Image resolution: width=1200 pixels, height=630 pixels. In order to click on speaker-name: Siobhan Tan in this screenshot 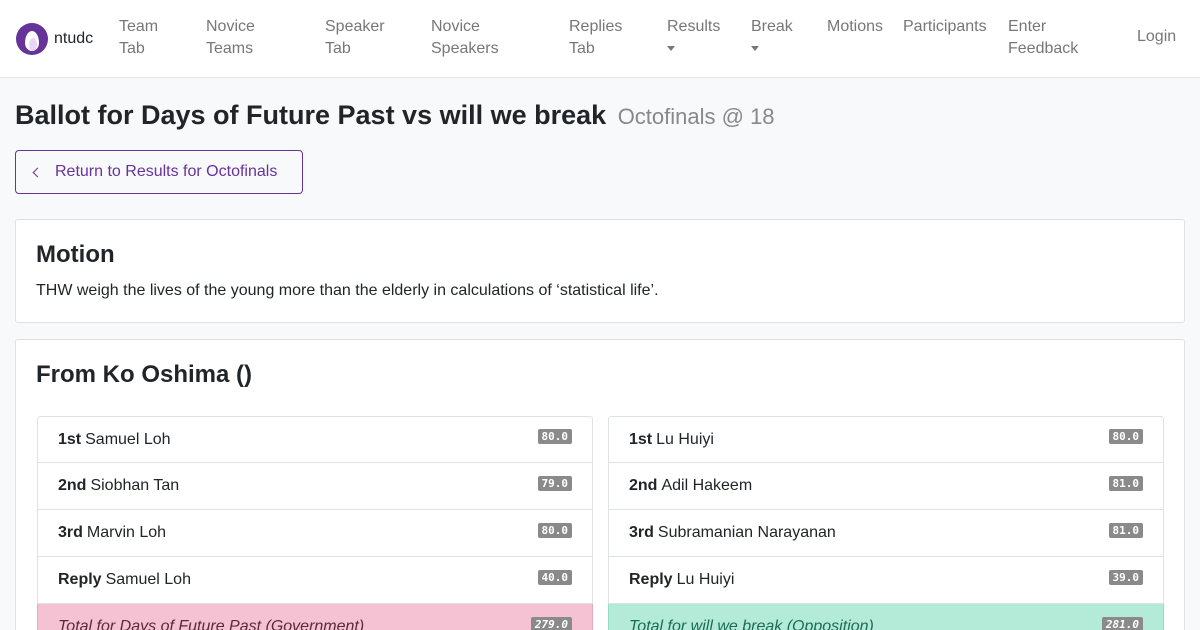, I will do `click(135, 485)`.